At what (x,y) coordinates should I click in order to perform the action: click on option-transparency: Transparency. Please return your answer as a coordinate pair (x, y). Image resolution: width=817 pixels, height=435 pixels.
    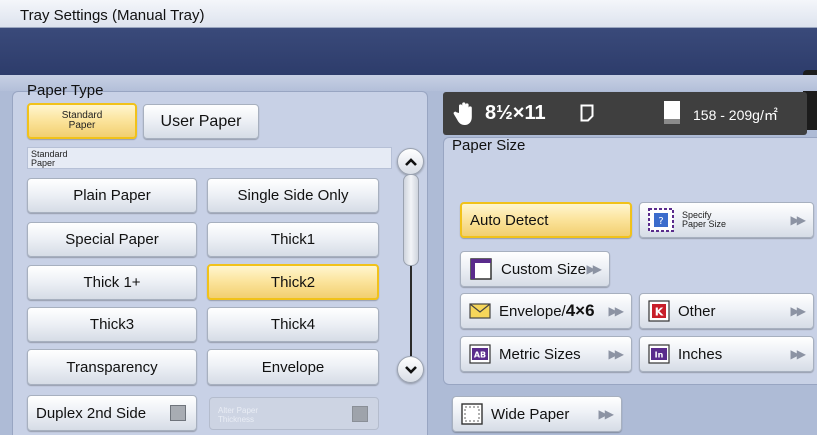
    Looking at the image, I should click on (112, 367).